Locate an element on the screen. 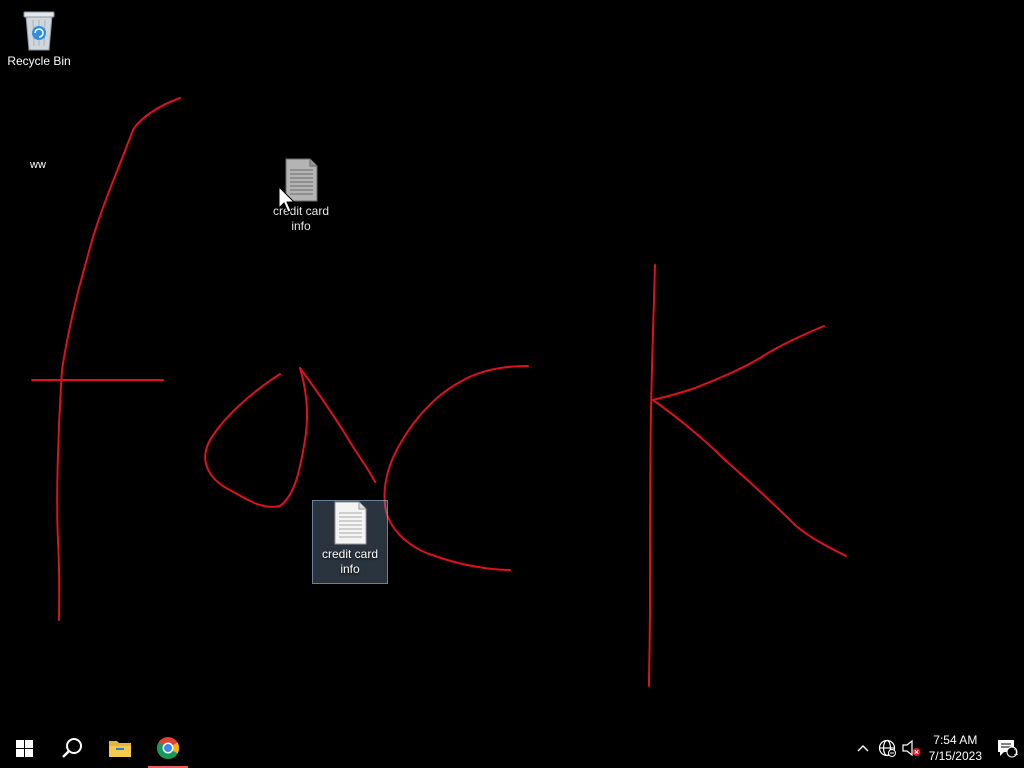 This screenshot has width=1024, height=768. action-center-button: 1 is located at coordinates (1007, 748).